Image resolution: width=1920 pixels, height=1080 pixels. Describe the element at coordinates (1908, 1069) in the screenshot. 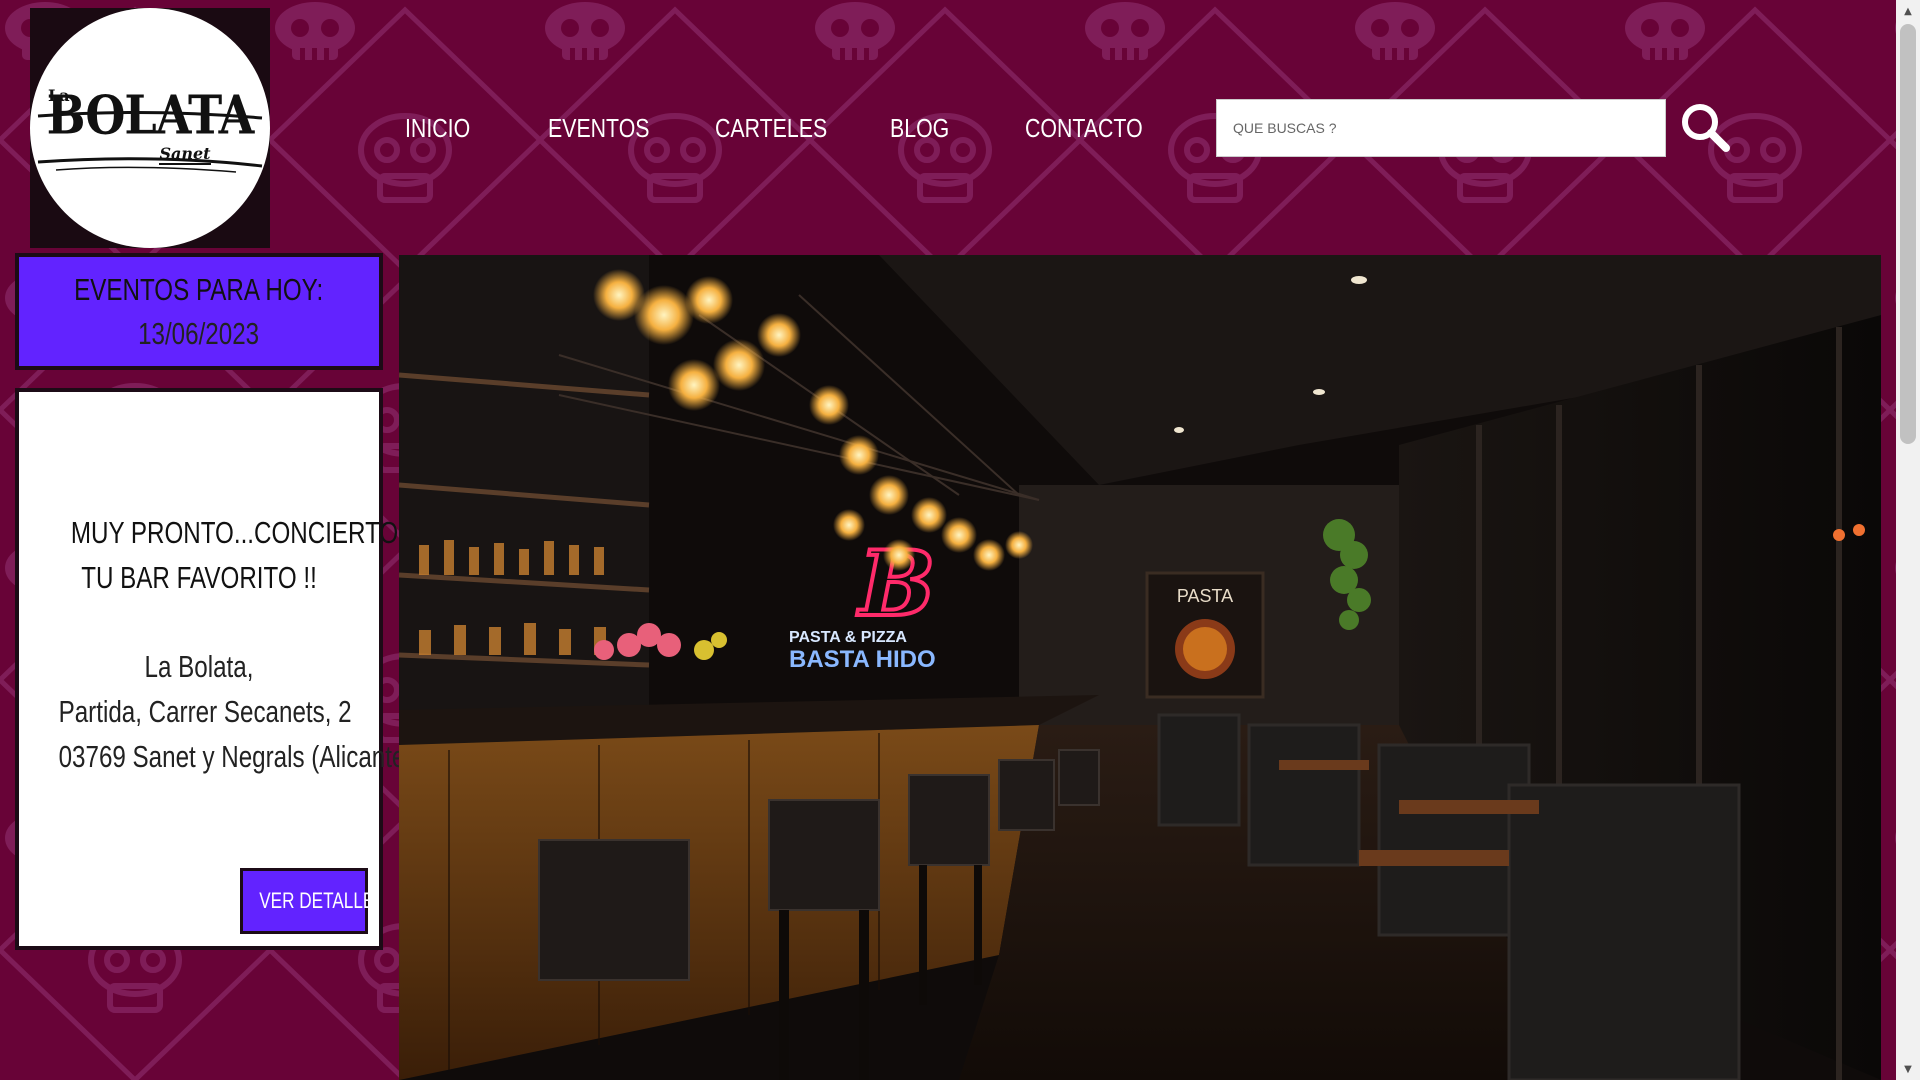

I see `scroll-down-icon: ▼` at that location.